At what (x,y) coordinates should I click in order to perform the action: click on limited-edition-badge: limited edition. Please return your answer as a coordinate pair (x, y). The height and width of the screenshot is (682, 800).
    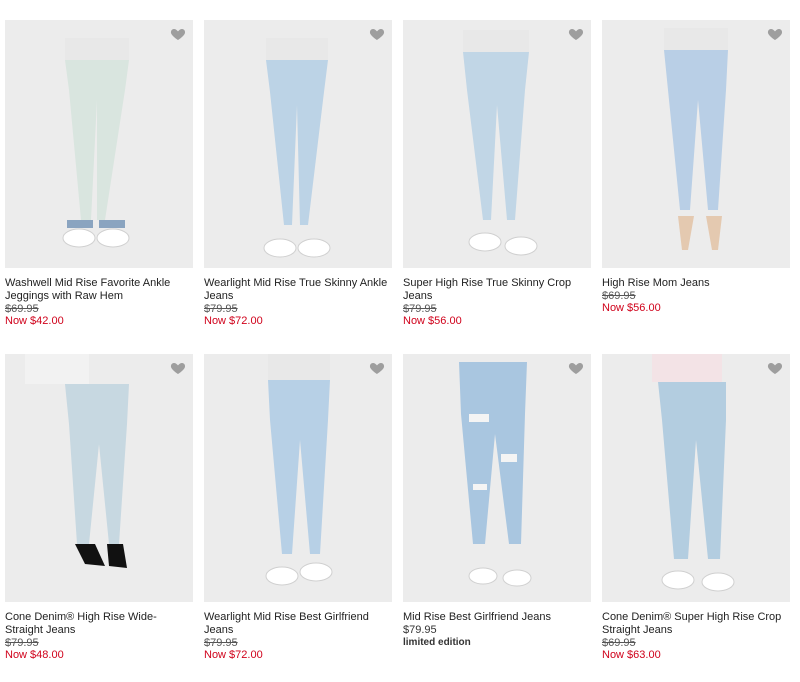
    Looking at the image, I should click on (437, 642).